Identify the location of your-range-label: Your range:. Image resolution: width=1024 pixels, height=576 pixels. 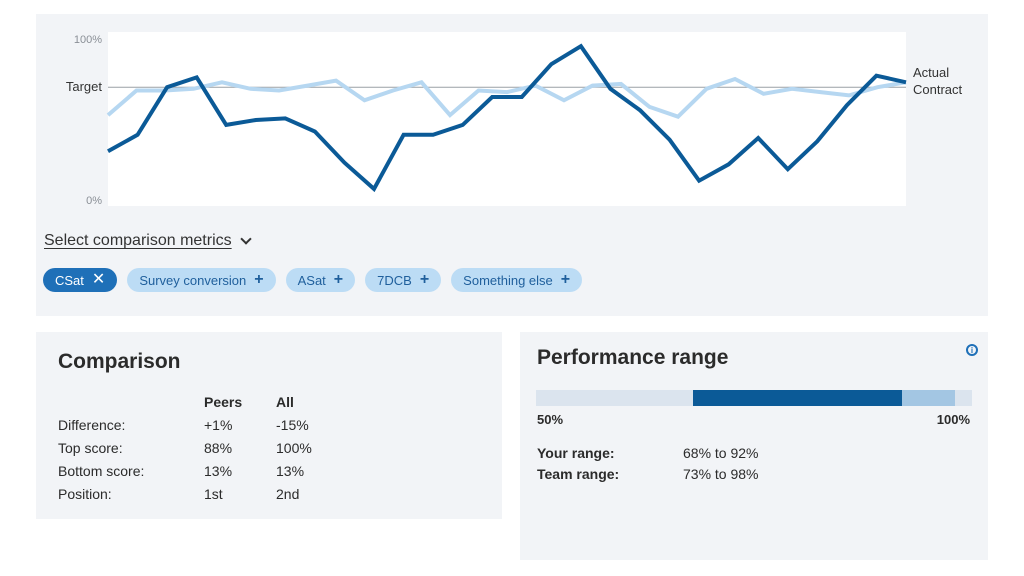
(576, 452).